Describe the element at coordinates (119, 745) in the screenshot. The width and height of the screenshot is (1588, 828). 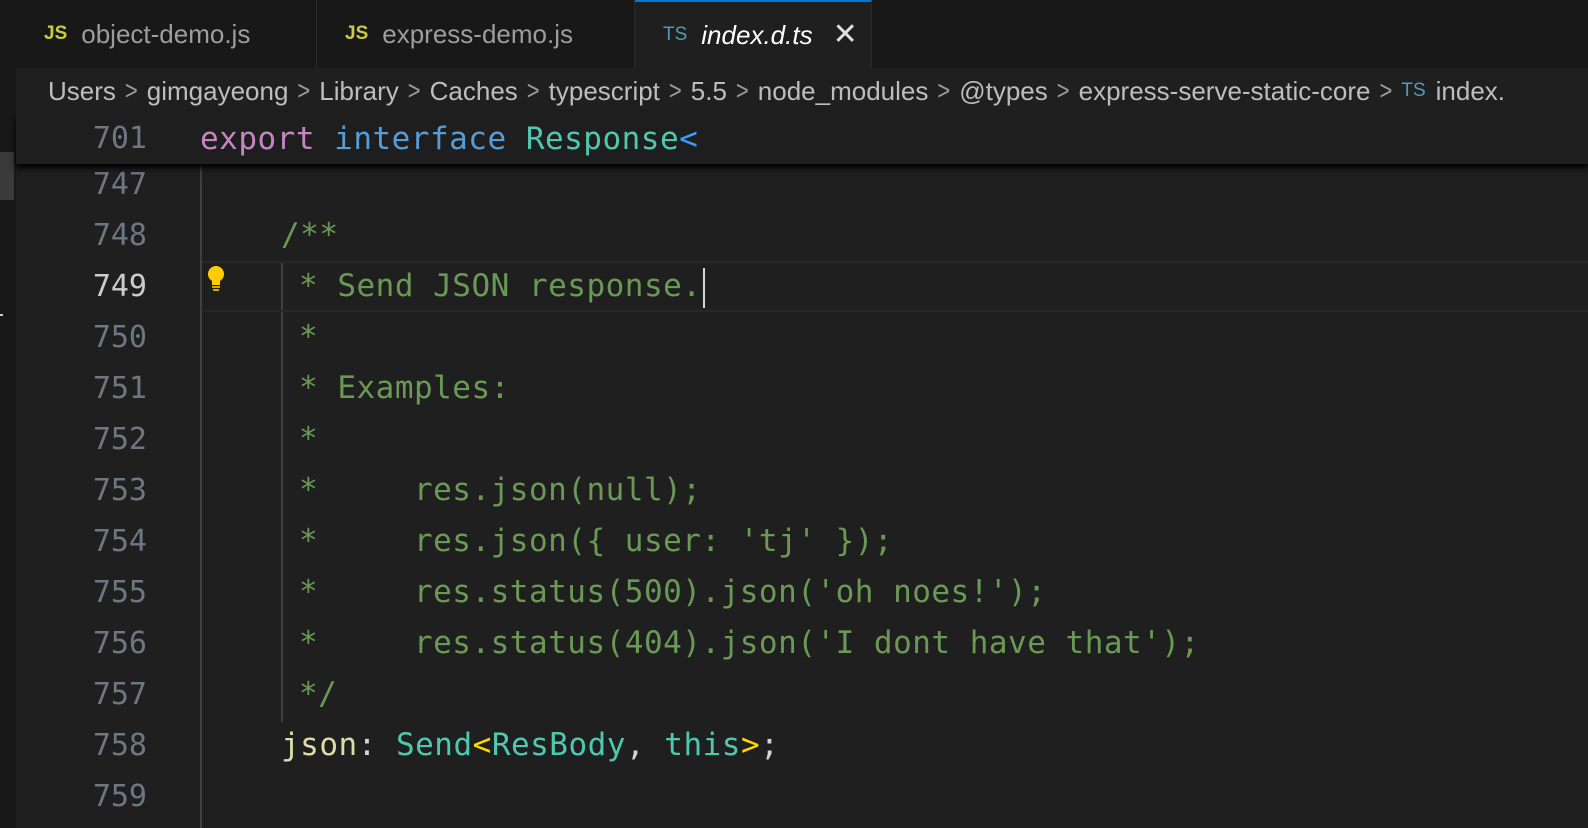
I see `line-number: 758` at that location.